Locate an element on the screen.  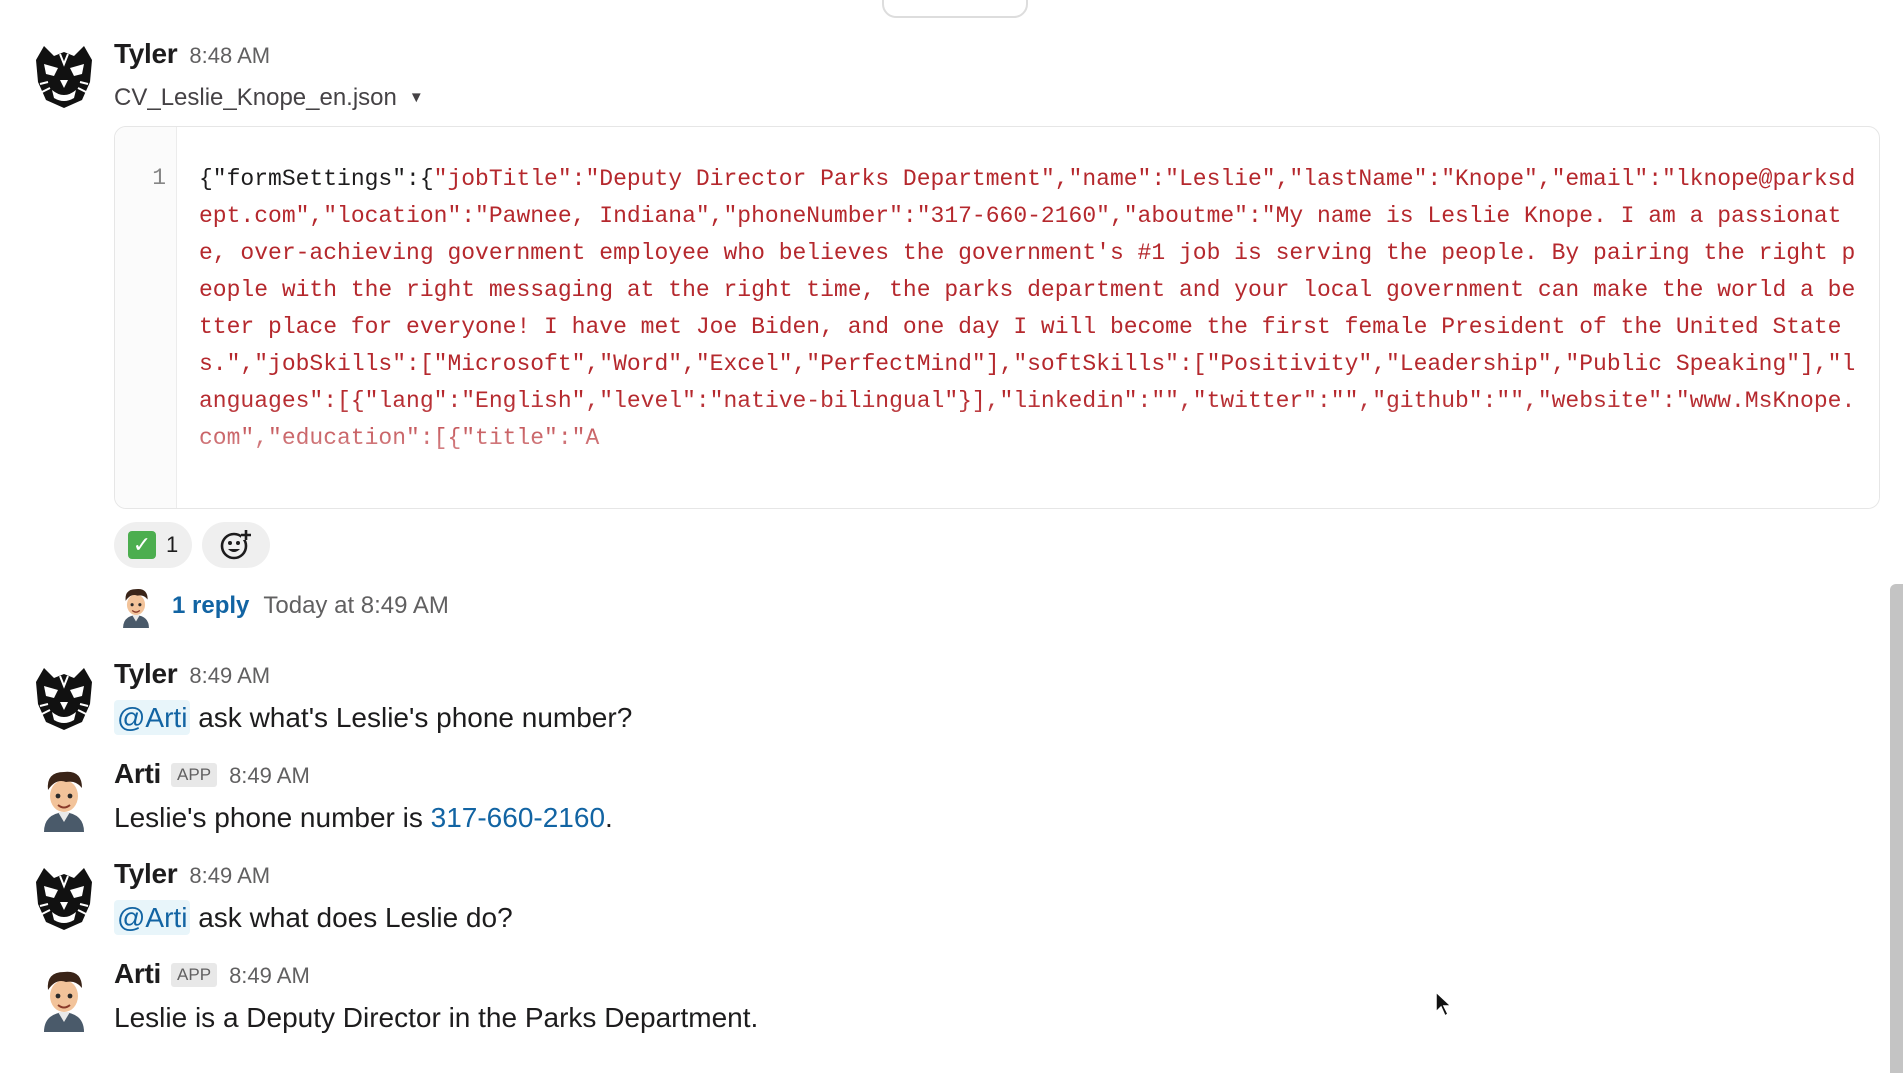
message-body: Leslie's phone number is is located at coordinates (272, 817).